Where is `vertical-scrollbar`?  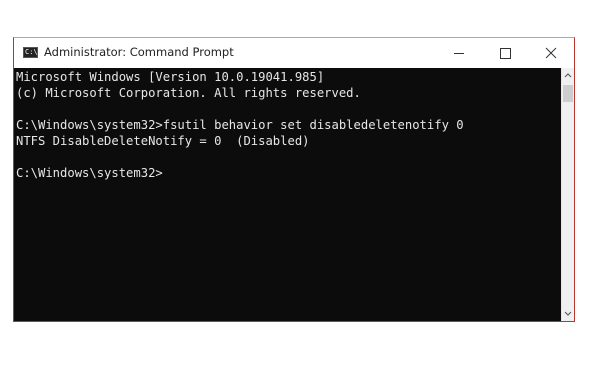 vertical-scrollbar is located at coordinates (567, 194).